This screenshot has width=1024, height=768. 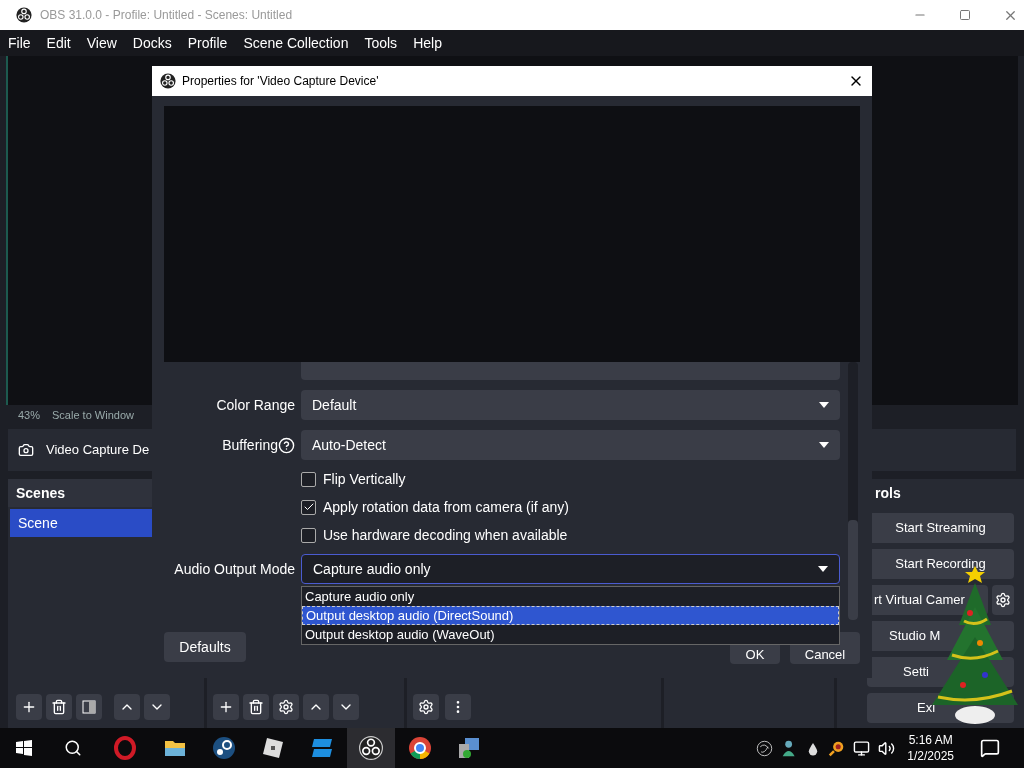 I want to click on blocks-app-icon, so click(x=322, y=748).